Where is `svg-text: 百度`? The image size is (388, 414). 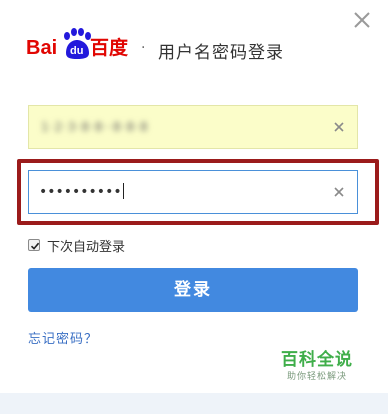 svg-text: 百度 is located at coordinates (109, 47).